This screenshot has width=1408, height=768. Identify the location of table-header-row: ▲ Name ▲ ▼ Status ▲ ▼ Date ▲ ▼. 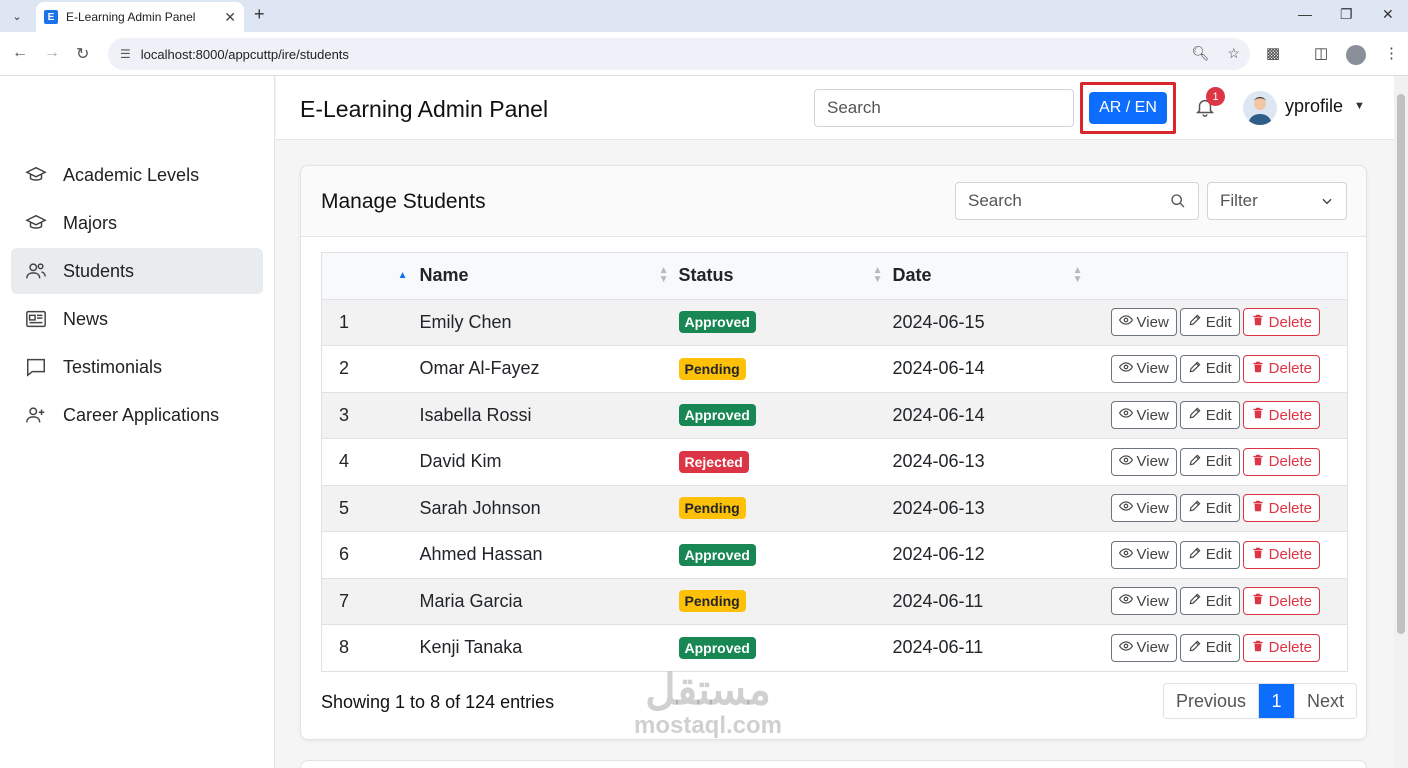
(834, 275).